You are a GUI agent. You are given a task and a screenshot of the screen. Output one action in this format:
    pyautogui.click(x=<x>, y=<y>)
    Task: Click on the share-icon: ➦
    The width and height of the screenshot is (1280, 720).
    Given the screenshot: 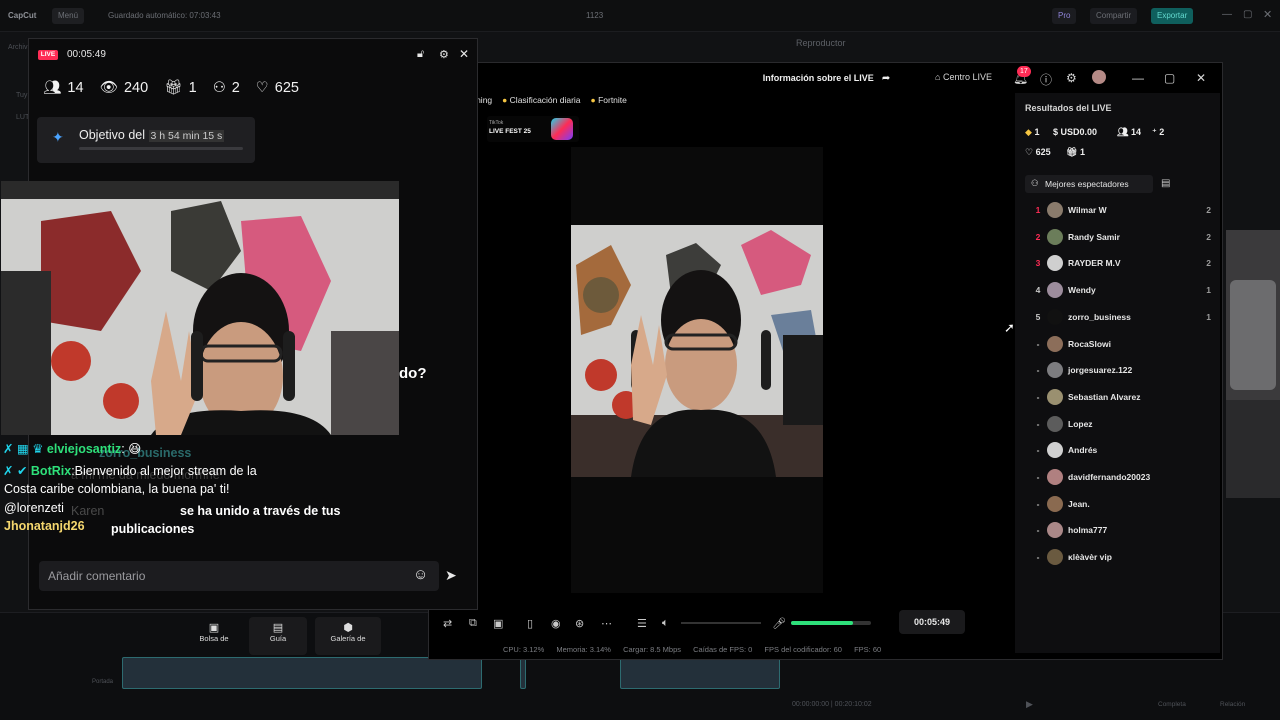 What is the action you would take?
    pyautogui.click(x=886, y=78)
    